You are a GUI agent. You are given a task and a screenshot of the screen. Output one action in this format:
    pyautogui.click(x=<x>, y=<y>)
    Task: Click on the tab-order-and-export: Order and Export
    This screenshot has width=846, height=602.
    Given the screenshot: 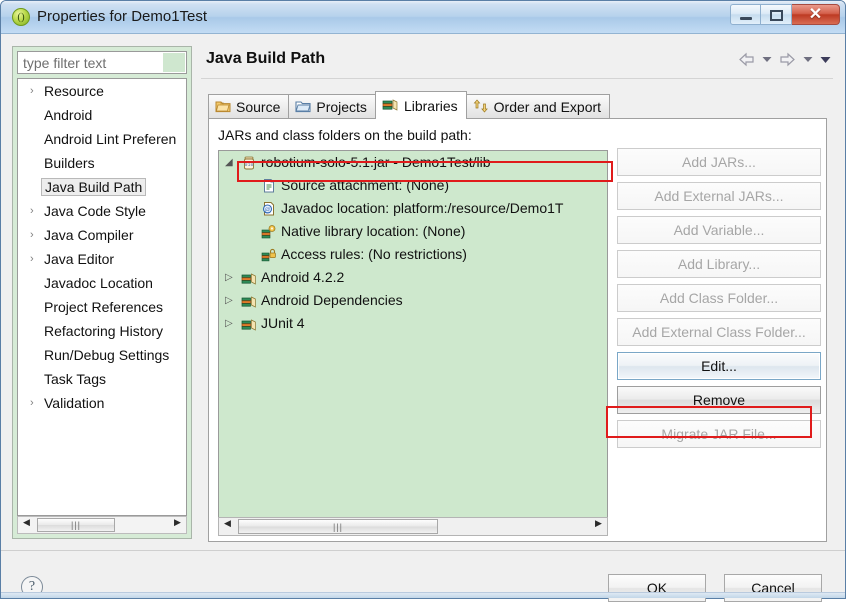 What is the action you would take?
    pyautogui.click(x=538, y=106)
    